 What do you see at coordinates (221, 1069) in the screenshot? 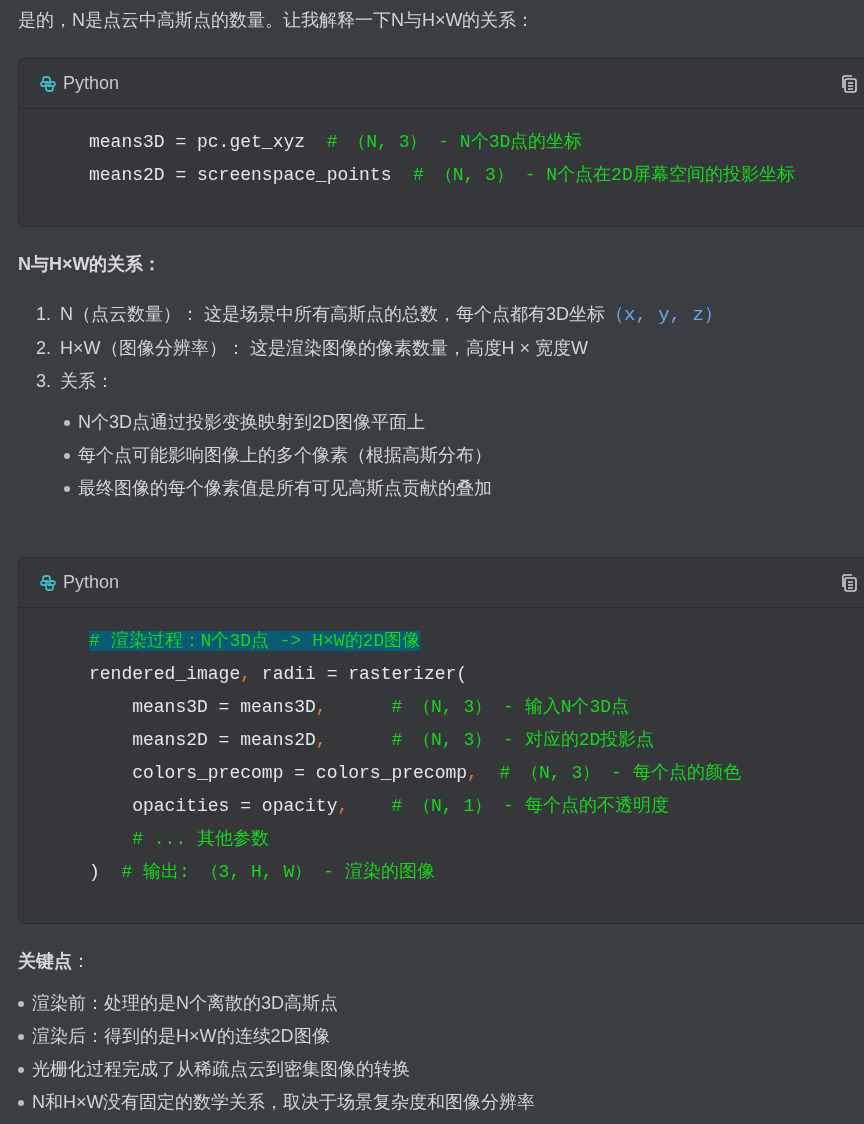
I see `bullet-text: 光栅化过程完成了从稀疏点云到密集图像的转换` at bounding box center [221, 1069].